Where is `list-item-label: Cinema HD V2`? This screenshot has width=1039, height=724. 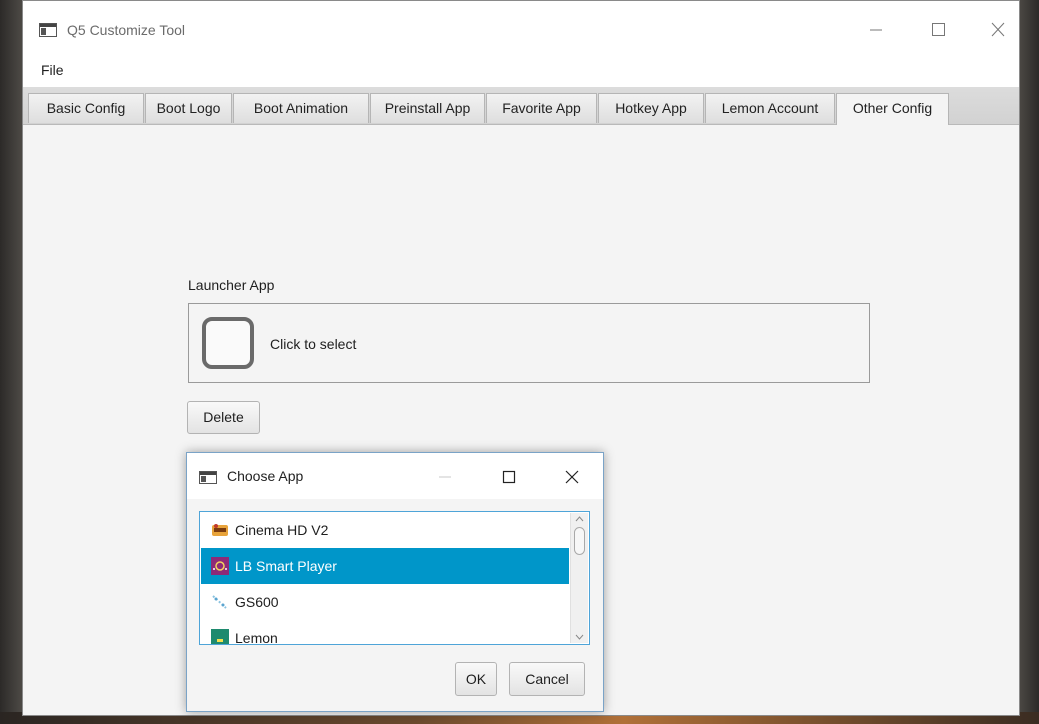 list-item-label: Cinema HD V2 is located at coordinates (282, 530).